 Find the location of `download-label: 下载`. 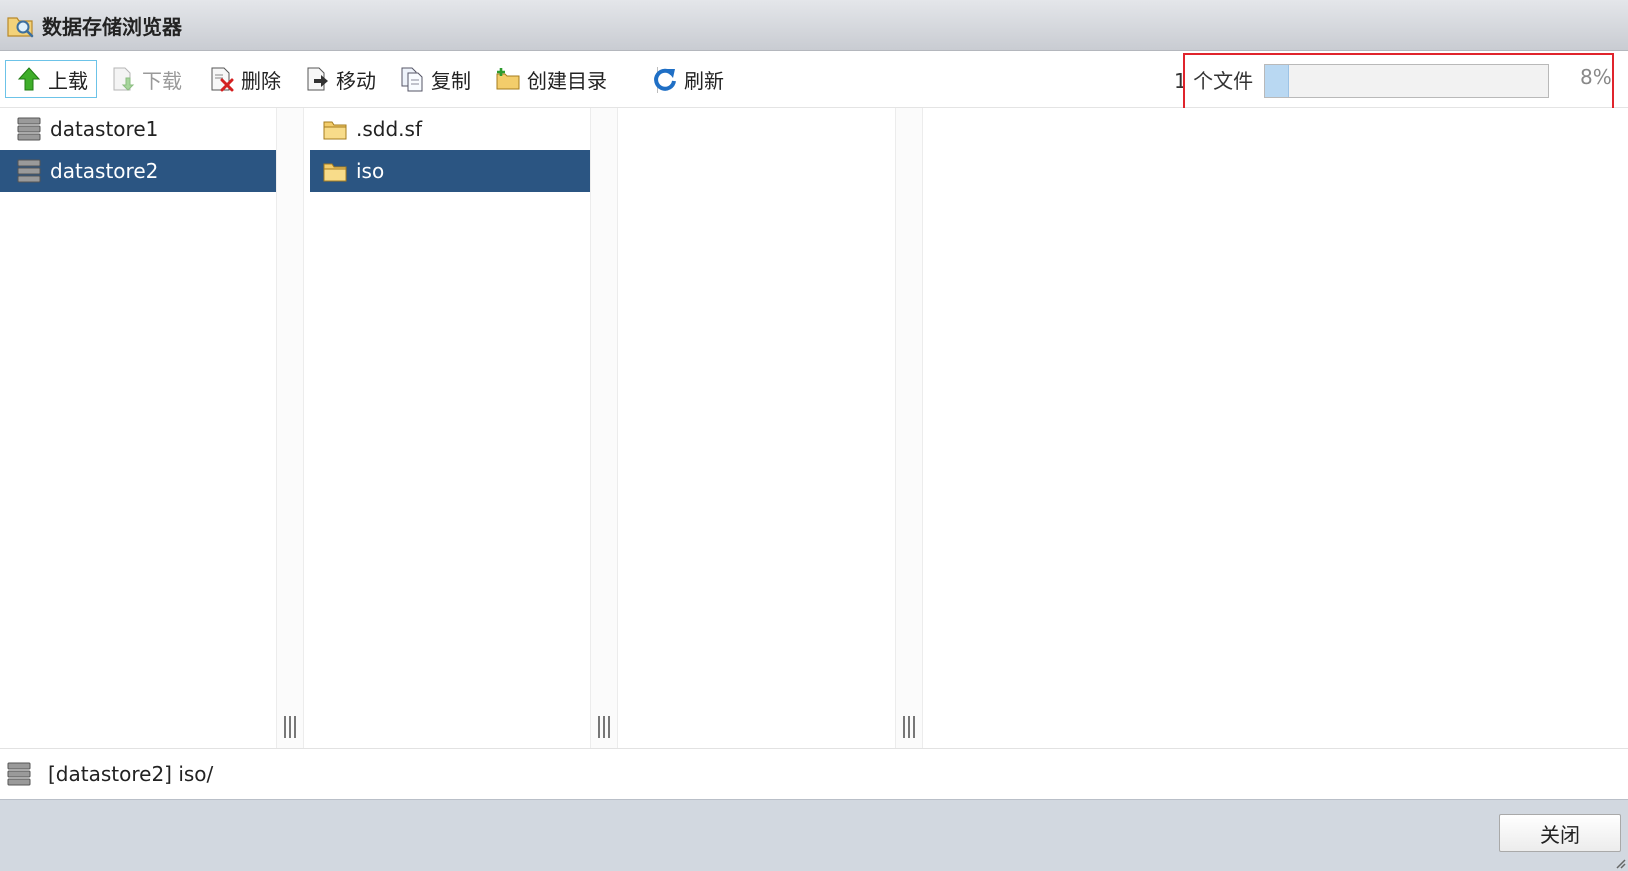

download-label: 下载 is located at coordinates (162, 80).